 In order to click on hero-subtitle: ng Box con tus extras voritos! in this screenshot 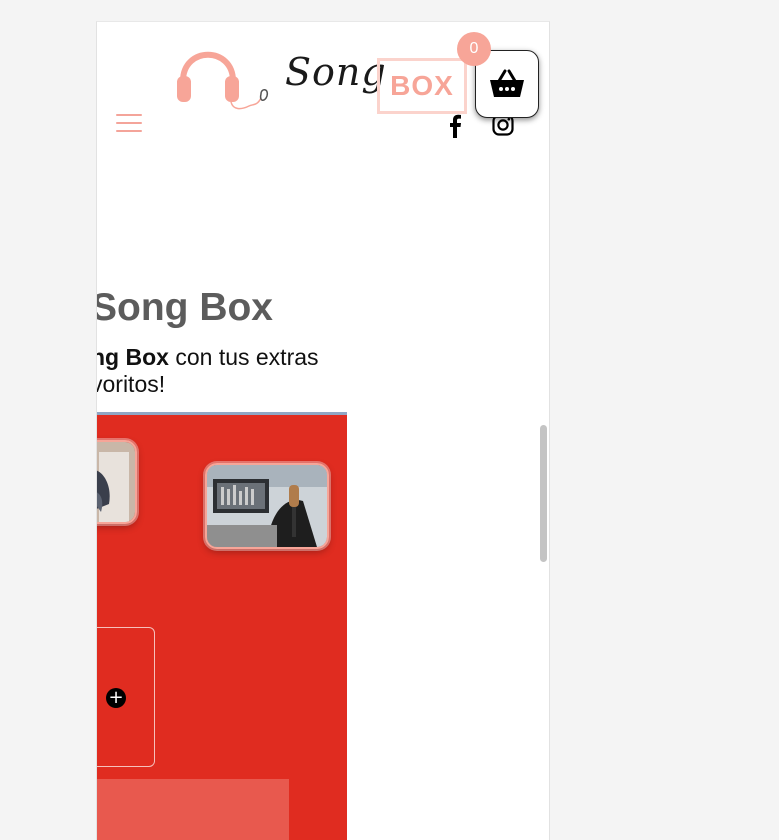, I will do `click(233, 371)`.